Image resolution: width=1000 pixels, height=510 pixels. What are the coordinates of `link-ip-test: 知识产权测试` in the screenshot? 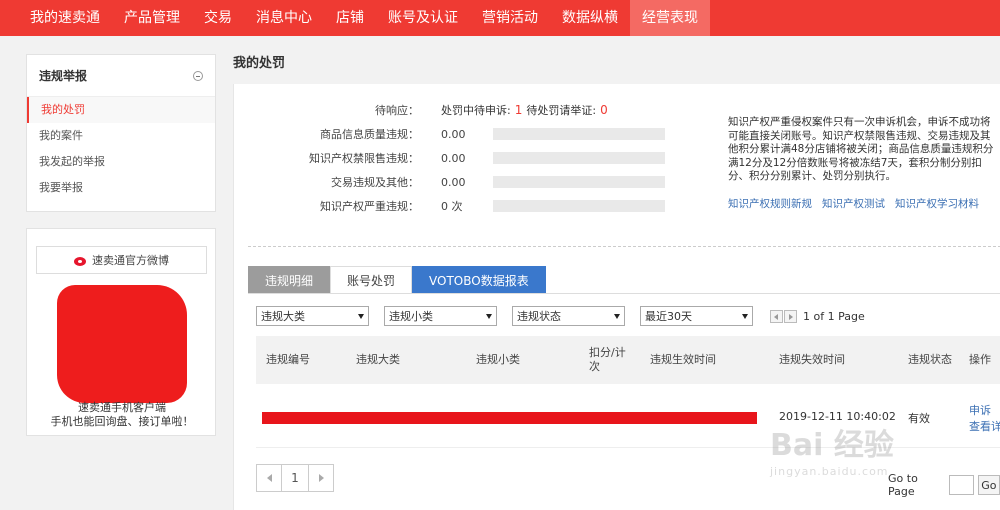 It's located at (853, 203).